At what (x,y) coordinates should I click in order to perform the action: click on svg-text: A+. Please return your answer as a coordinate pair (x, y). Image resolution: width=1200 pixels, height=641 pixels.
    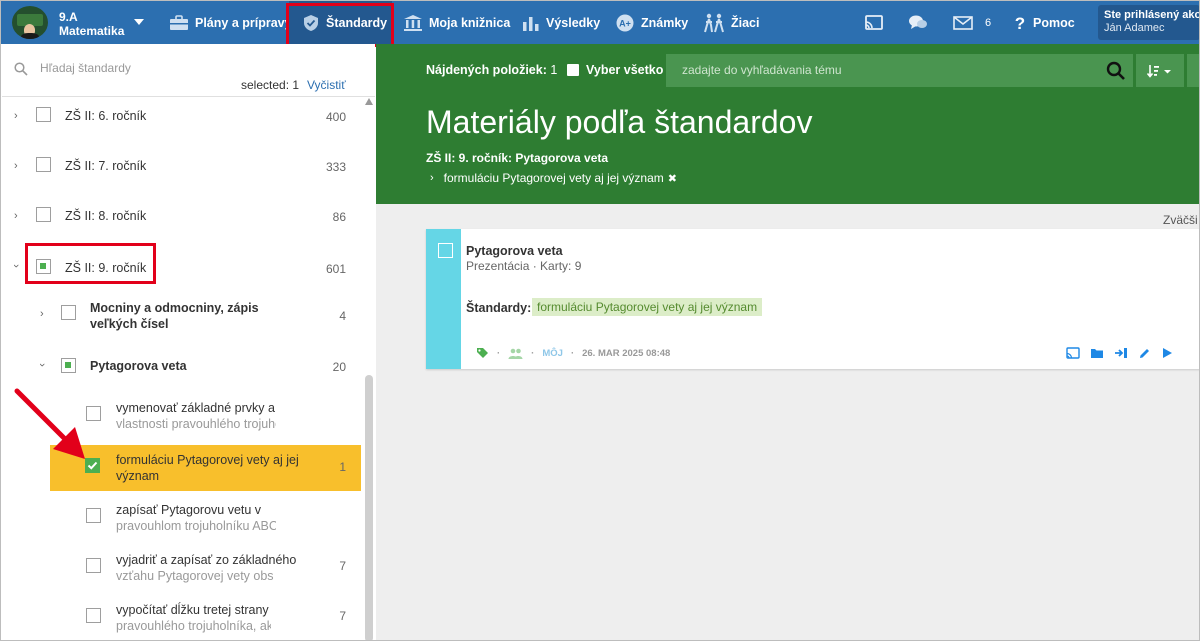
    Looking at the image, I should click on (625, 23).